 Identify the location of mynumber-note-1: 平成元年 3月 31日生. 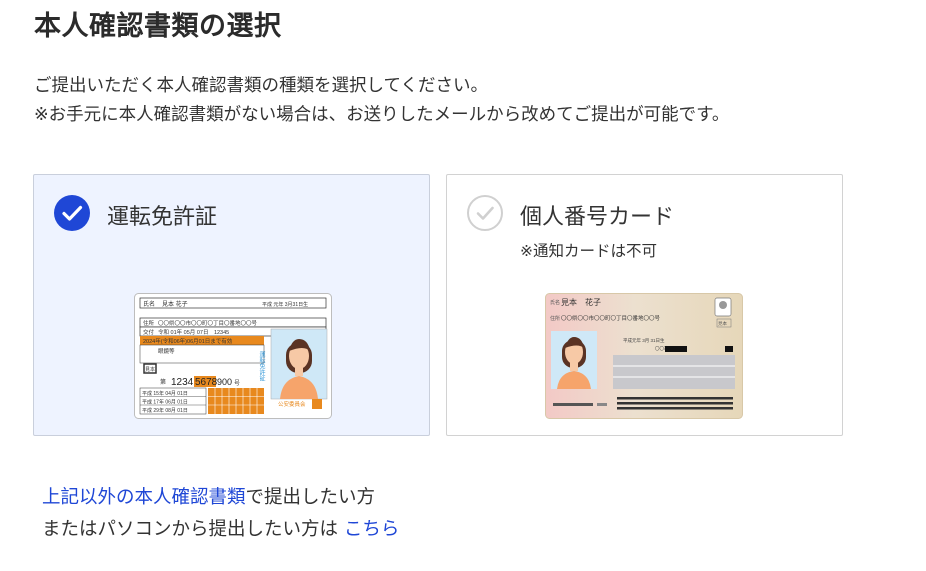
(644, 340).